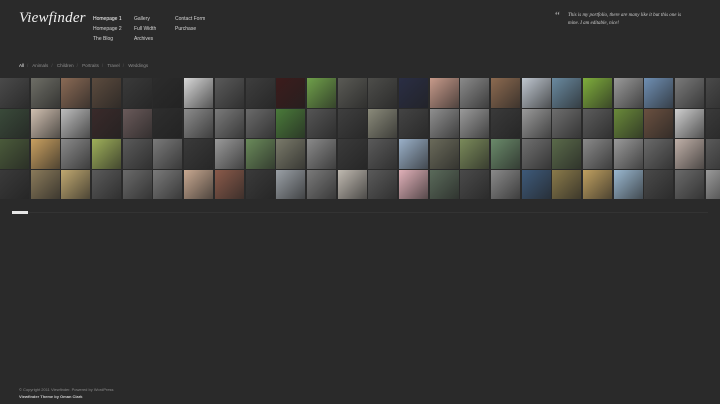 The width and height of the screenshot is (720, 404). I want to click on gallery-scrollbar-thumb, so click(20, 212).